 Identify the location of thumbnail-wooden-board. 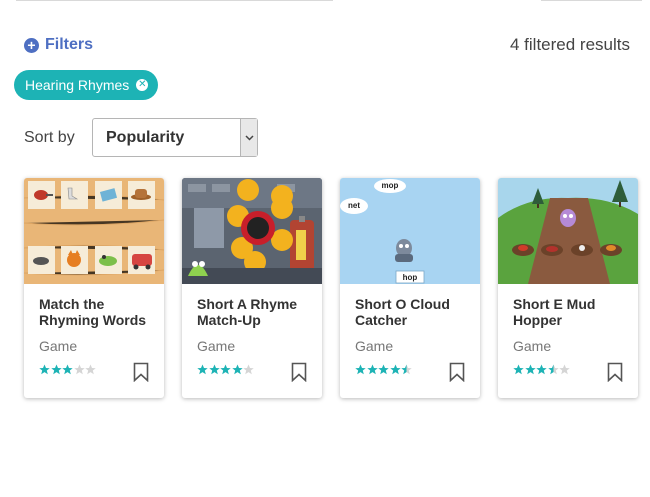
(94, 231).